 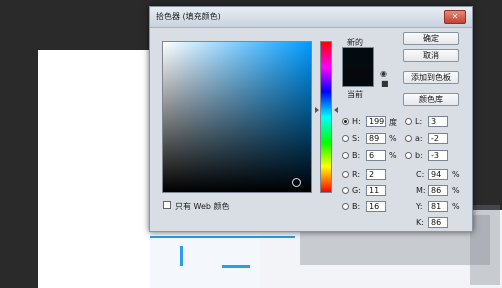 What do you see at coordinates (376, 206) in the screenshot?
I see `blue-field: 16` at bounding box center [376, 206].